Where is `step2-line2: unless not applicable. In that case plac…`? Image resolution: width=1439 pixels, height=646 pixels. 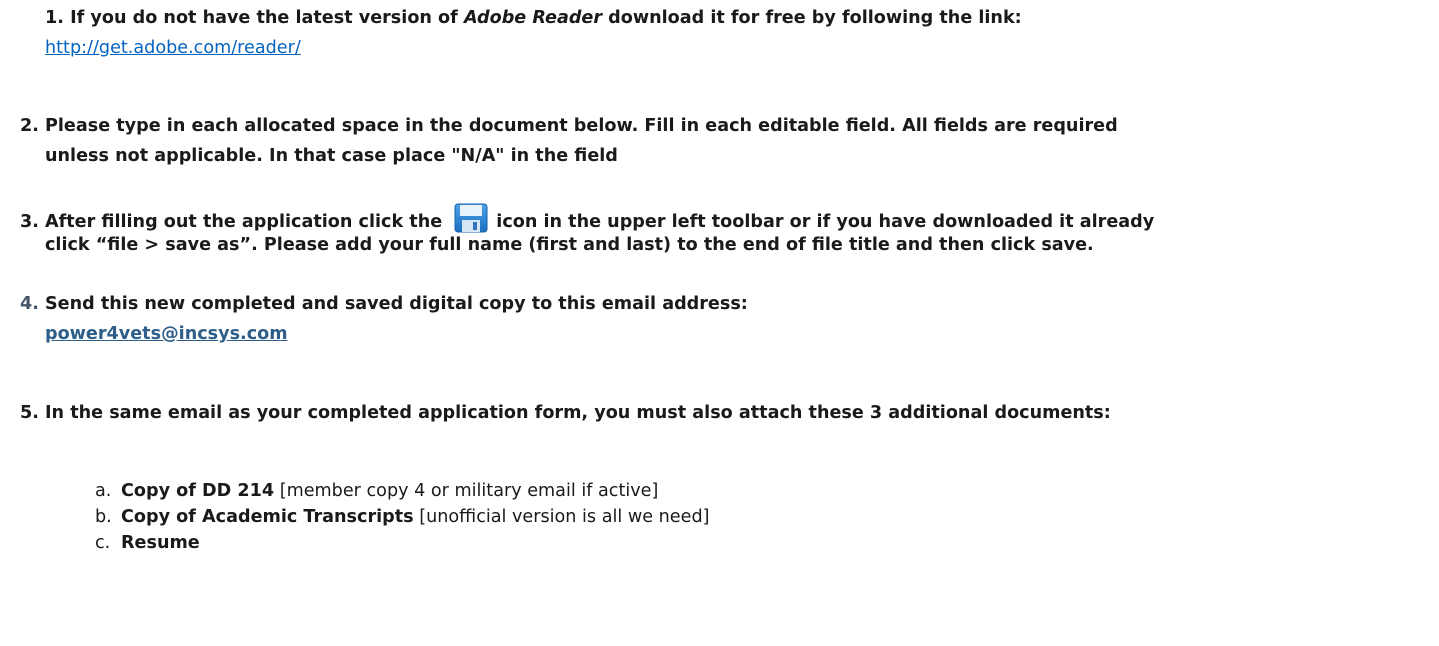
step2-line2: unless not applicable. In that case plac… is located at coordinates (331, 156).